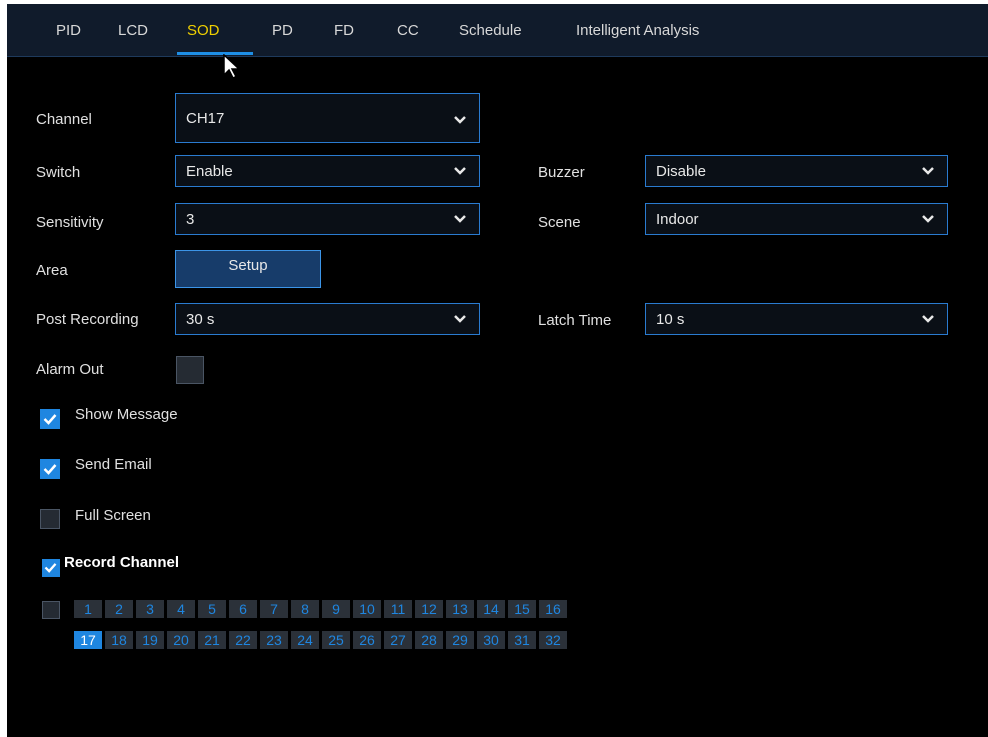 The height and width of the screenshot is (737, 988). I want to click on channel-toggle-24: 24, so click(305, 640).